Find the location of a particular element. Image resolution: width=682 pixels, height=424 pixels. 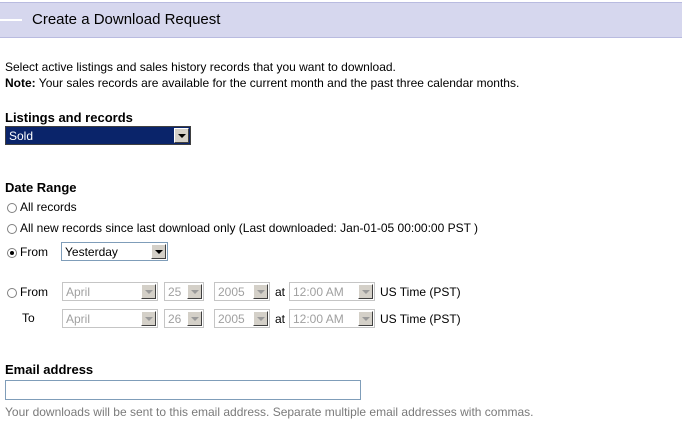

custom-from-label: From is located at coordinates (34, 292).